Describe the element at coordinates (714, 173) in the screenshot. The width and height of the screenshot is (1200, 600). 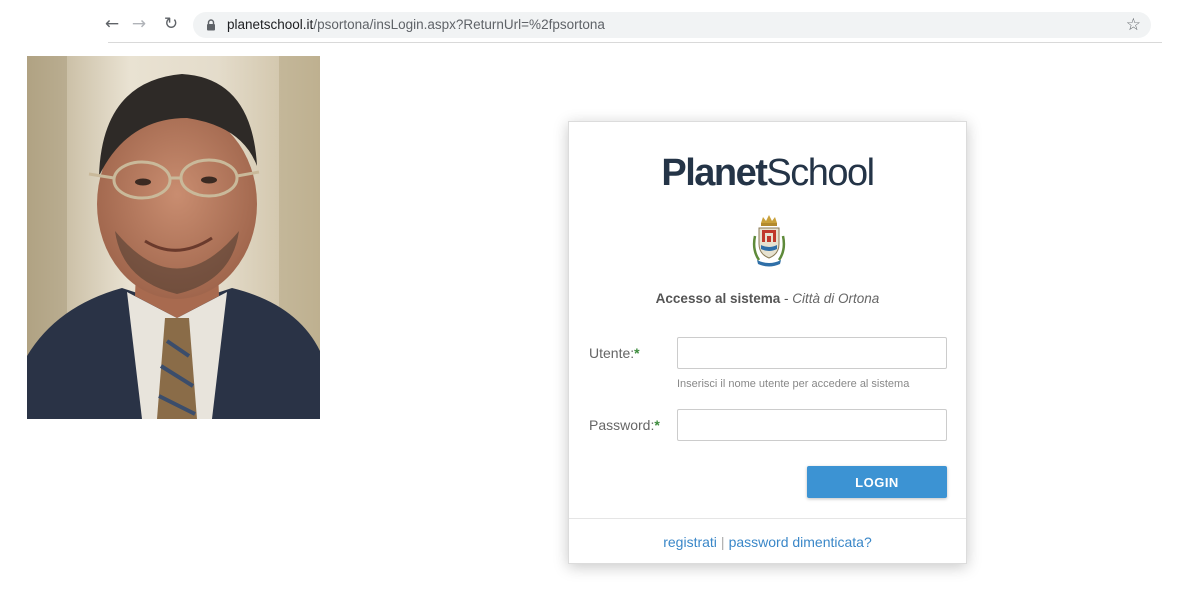
I see `logo-bold-text: Planet` at that location.